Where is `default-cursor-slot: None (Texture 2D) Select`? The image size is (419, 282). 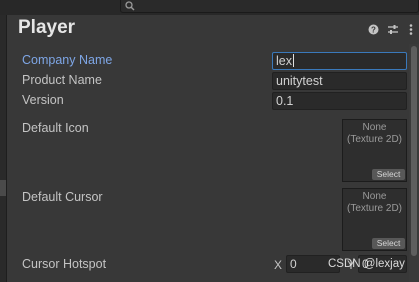
default-cursor-slot: None (Texture 2D) Select is located at coordinates (374, 219).